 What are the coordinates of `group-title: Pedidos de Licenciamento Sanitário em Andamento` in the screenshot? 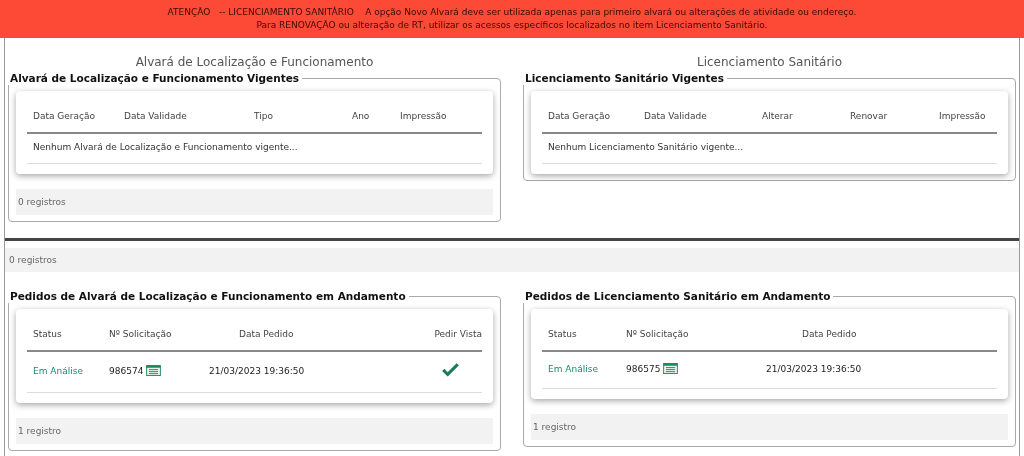 It's located at (678, 296).